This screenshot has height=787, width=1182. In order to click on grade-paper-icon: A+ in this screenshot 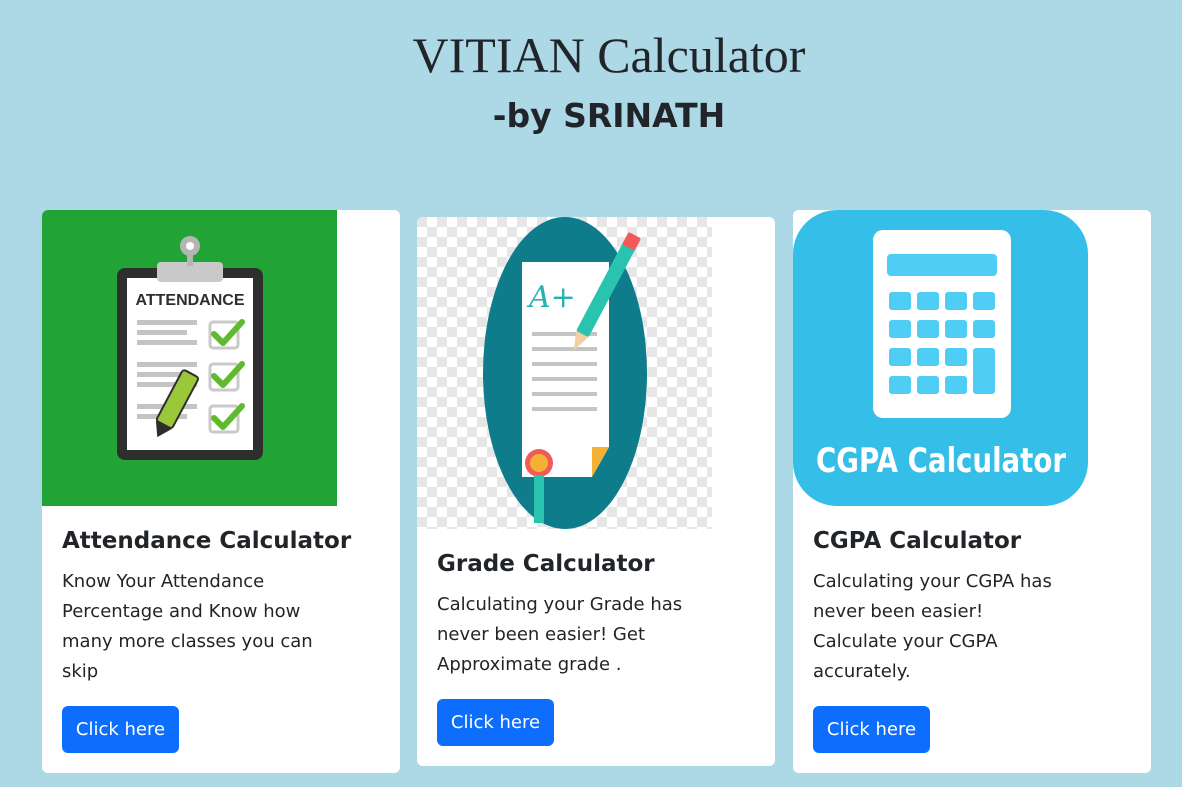, I will do `click(564, 373)`.